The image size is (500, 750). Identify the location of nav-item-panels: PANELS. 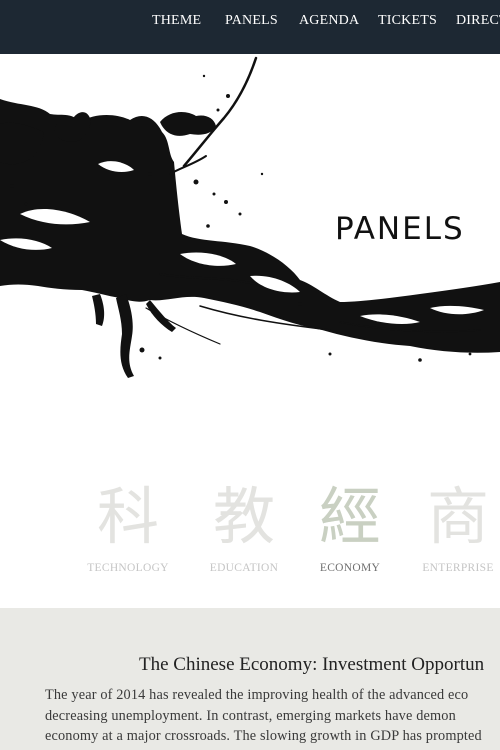
(251, 21).